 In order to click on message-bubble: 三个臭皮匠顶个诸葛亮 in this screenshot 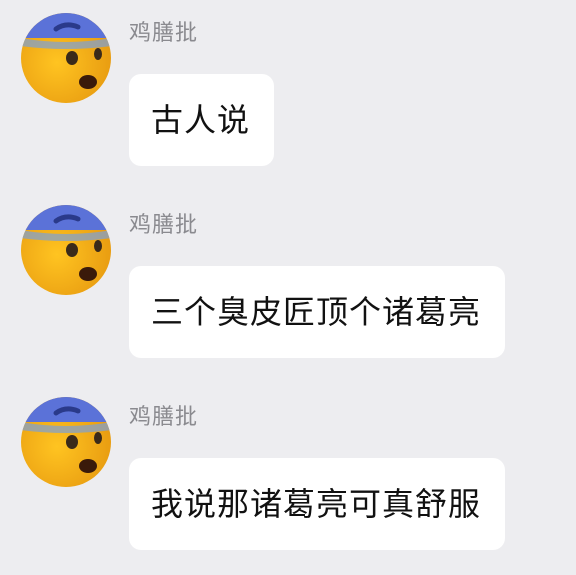, I will do `click(317, 312)`.